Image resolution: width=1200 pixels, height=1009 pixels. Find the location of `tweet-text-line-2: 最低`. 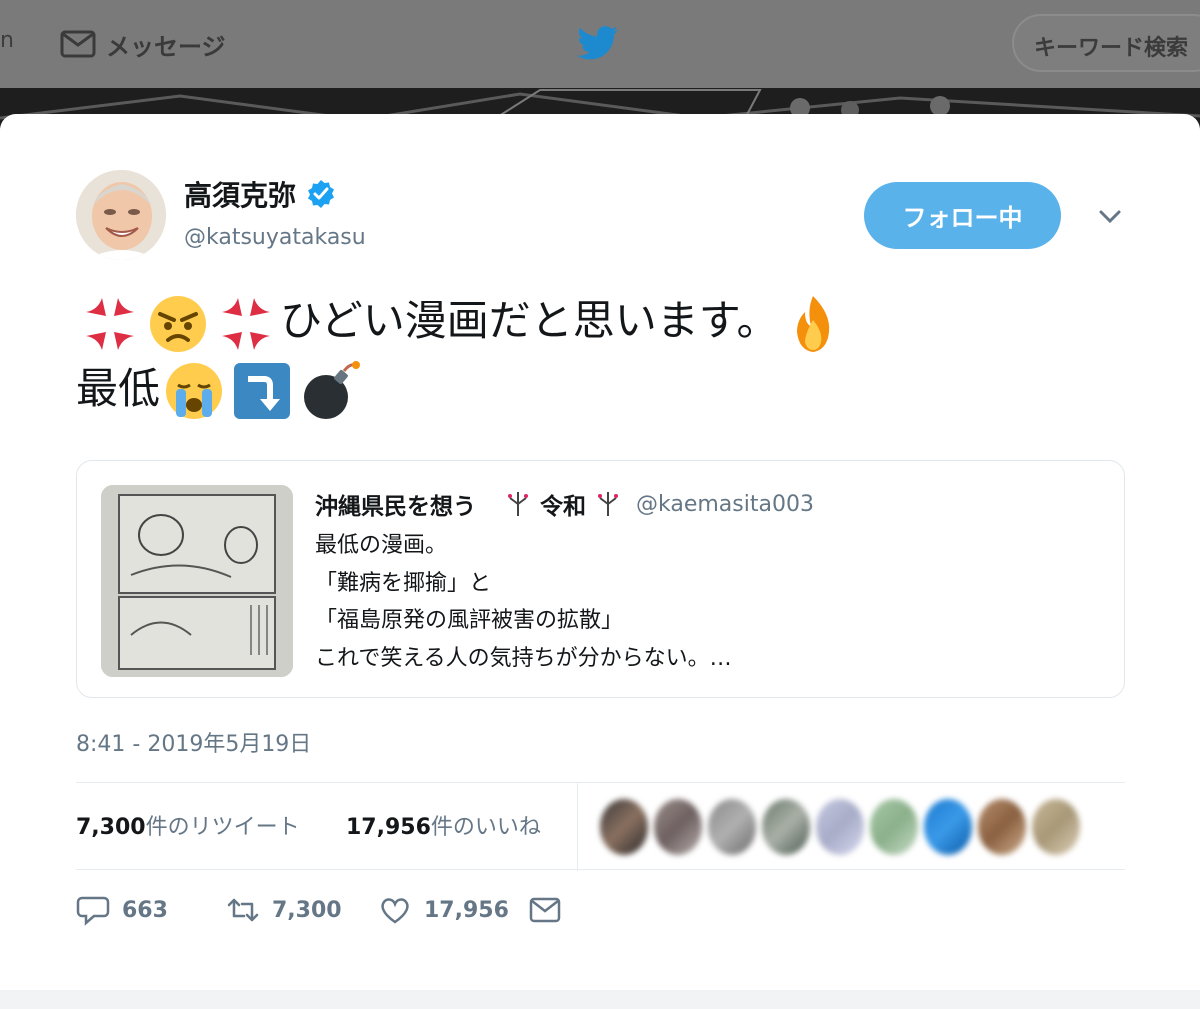

tweet-text-line-2: 最低 is located at coordinates (118, 388).